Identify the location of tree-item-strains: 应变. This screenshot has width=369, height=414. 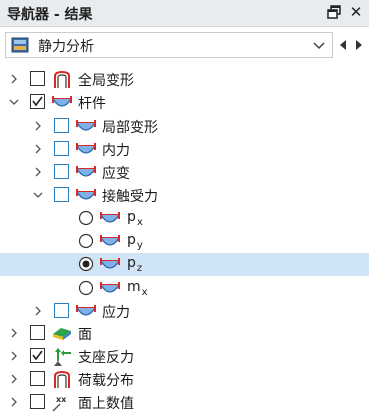
(184, 172).